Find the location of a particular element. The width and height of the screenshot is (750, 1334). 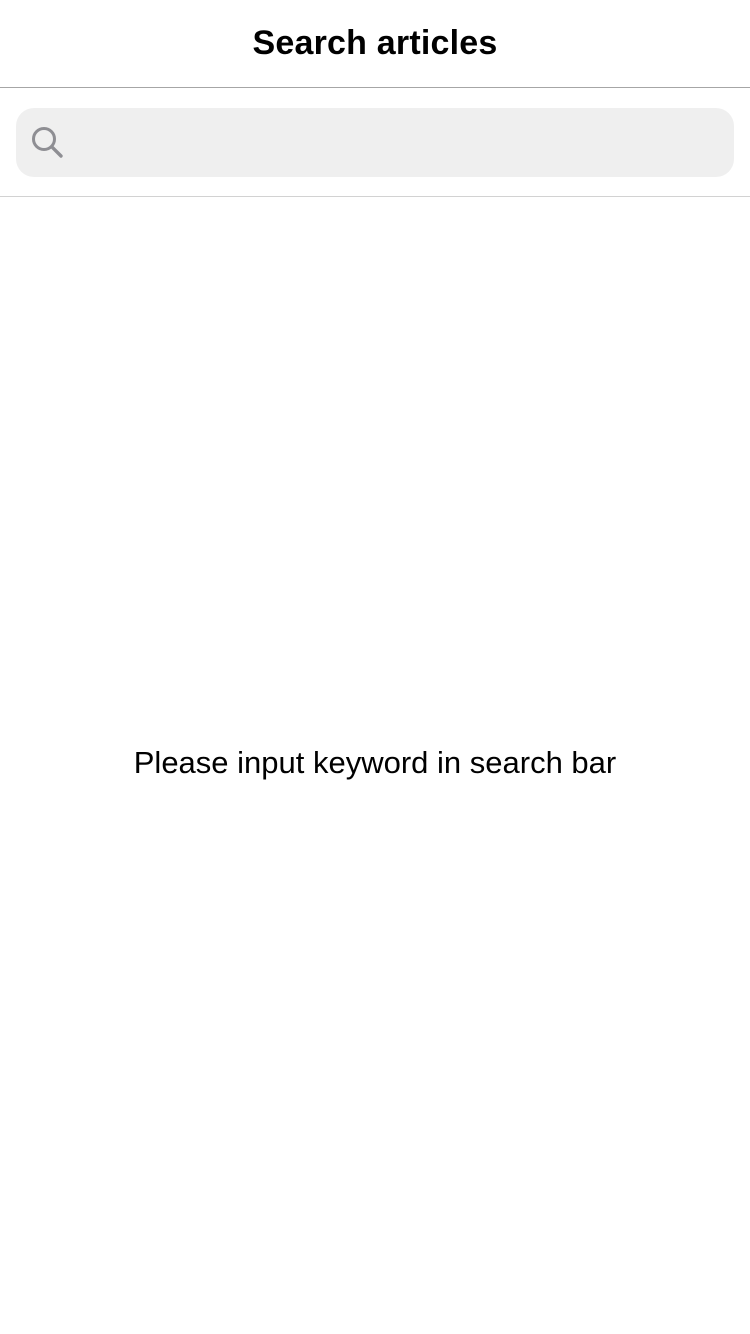

search-bar is located at coordinates (375, 142).